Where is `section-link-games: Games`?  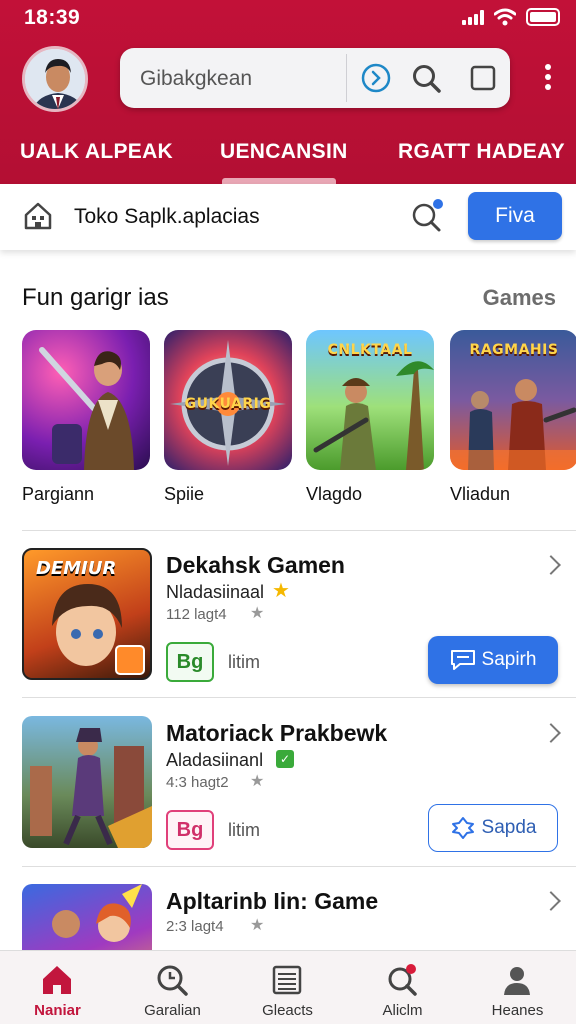
section-link-games: Games is located at coordinates (519, 298).